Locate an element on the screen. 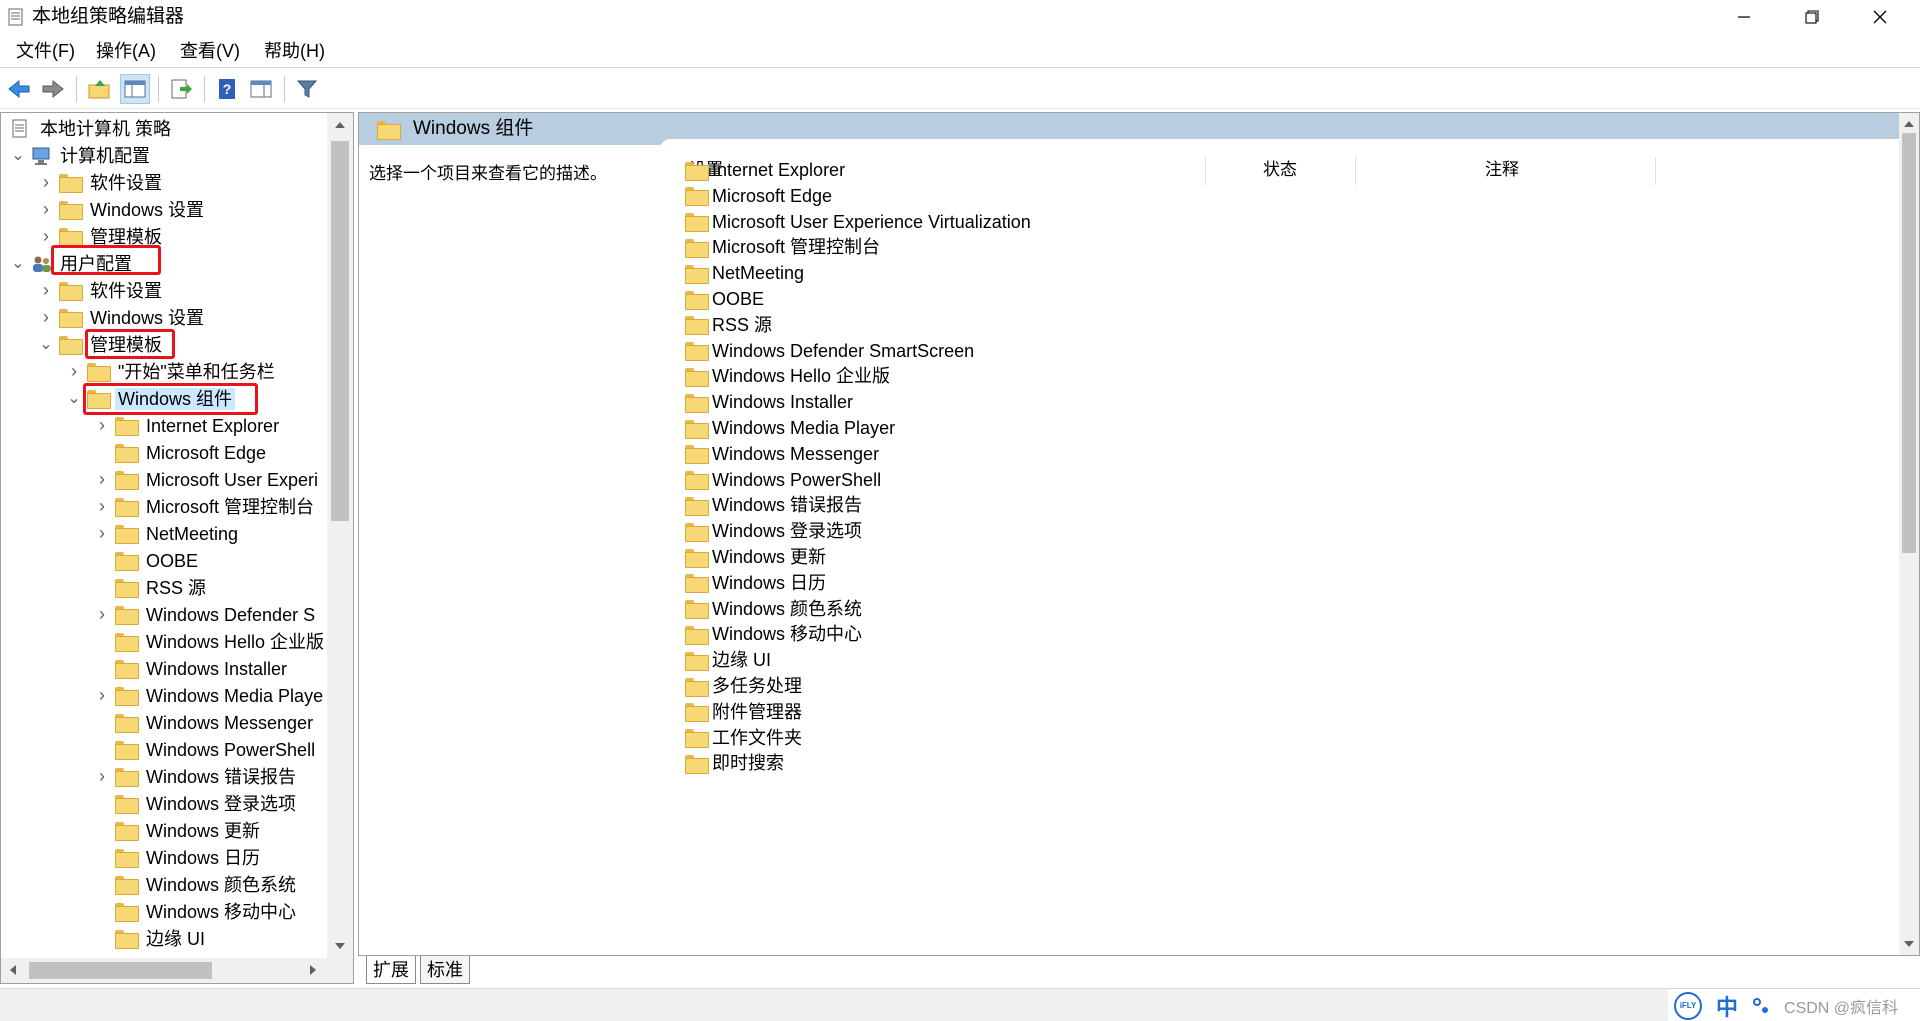 This screenshot has height=1021, width=1920. tree-node: › Windows Defender S is located at coordinates (206, 614).